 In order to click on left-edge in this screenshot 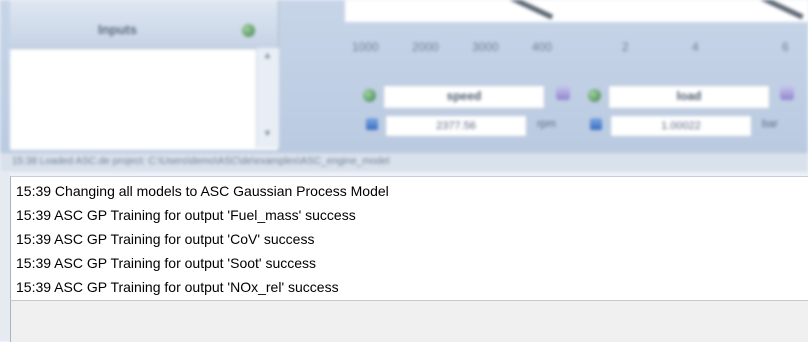, I will do `click(5, 256)`.